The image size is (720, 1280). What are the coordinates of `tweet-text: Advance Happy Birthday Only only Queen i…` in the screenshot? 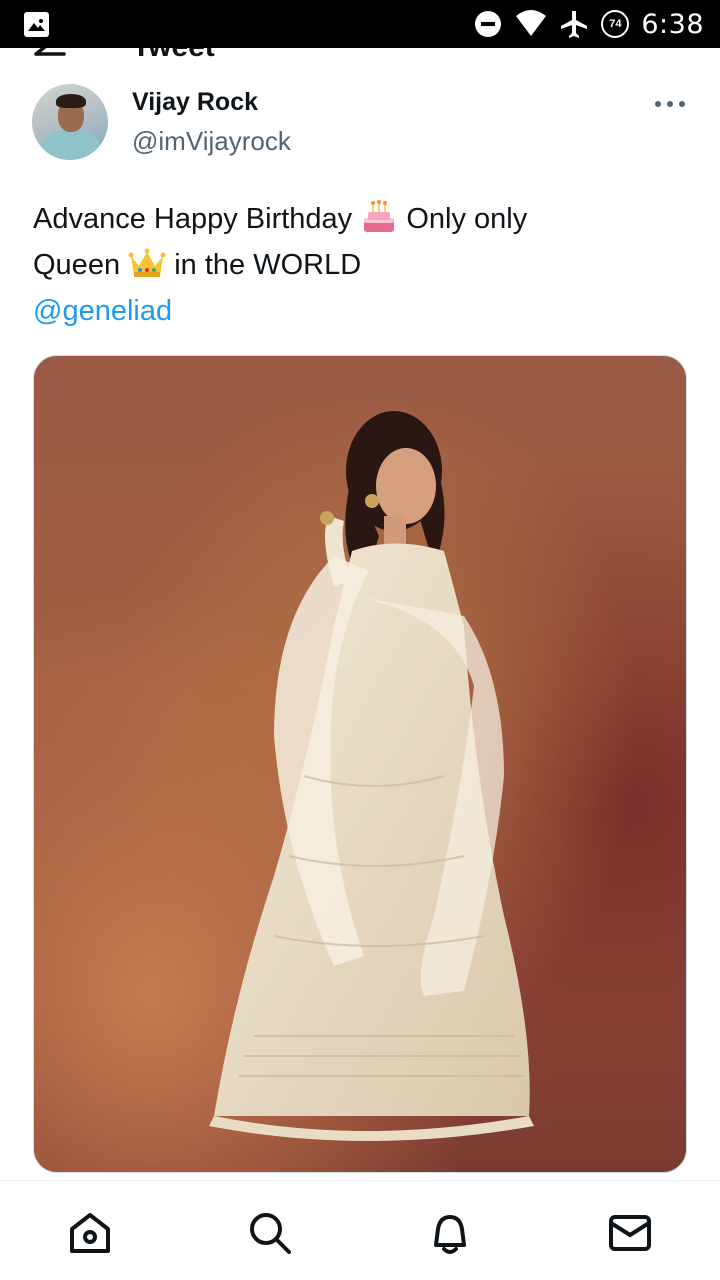 It's located at (358, 265).